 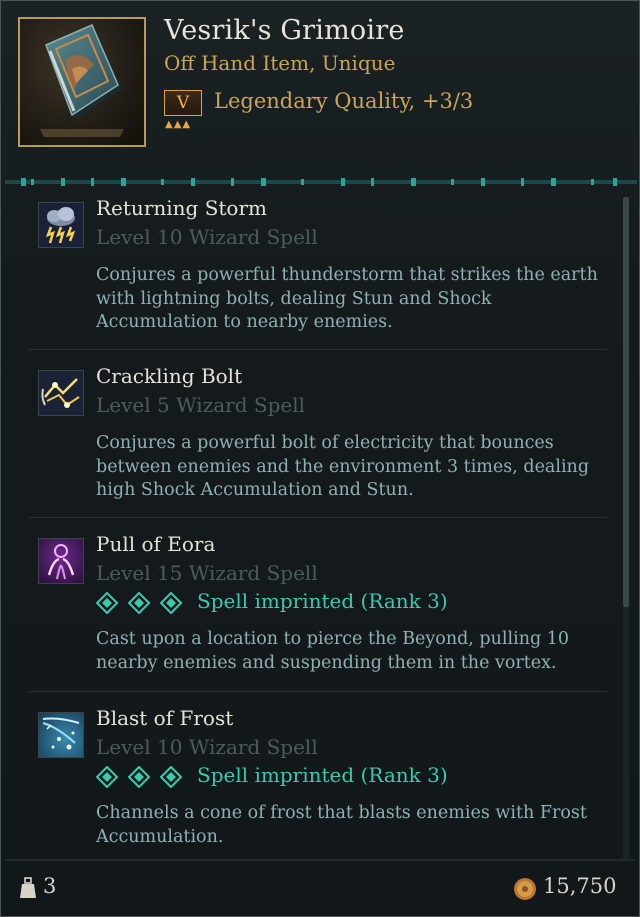 I want to click on footer-divider, so click(x=320, y=860).